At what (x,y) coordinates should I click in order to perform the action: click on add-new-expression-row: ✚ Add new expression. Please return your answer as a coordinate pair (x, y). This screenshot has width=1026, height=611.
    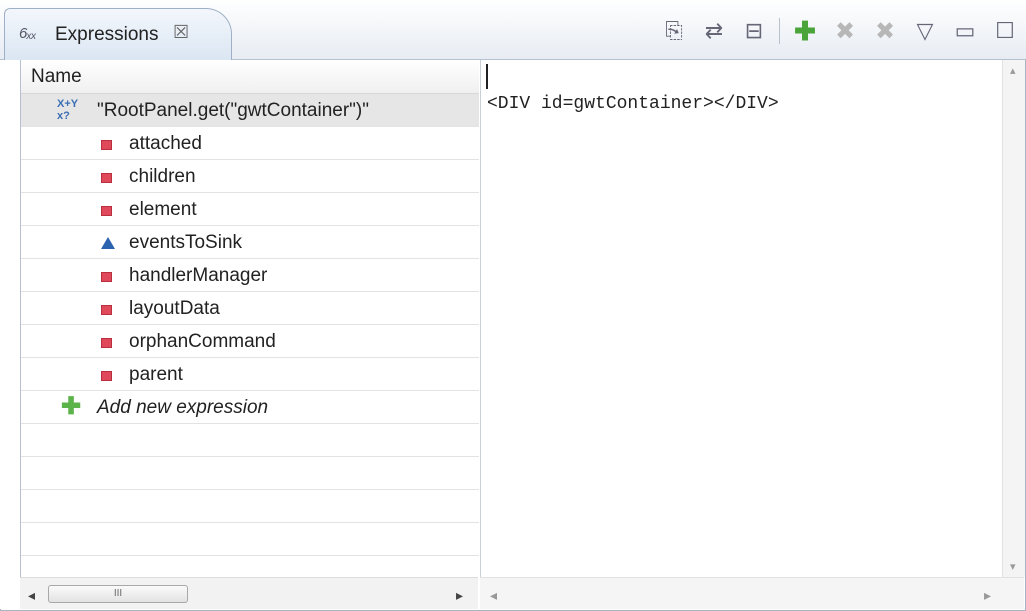
    Looking at the image, I should click on (250, 407).